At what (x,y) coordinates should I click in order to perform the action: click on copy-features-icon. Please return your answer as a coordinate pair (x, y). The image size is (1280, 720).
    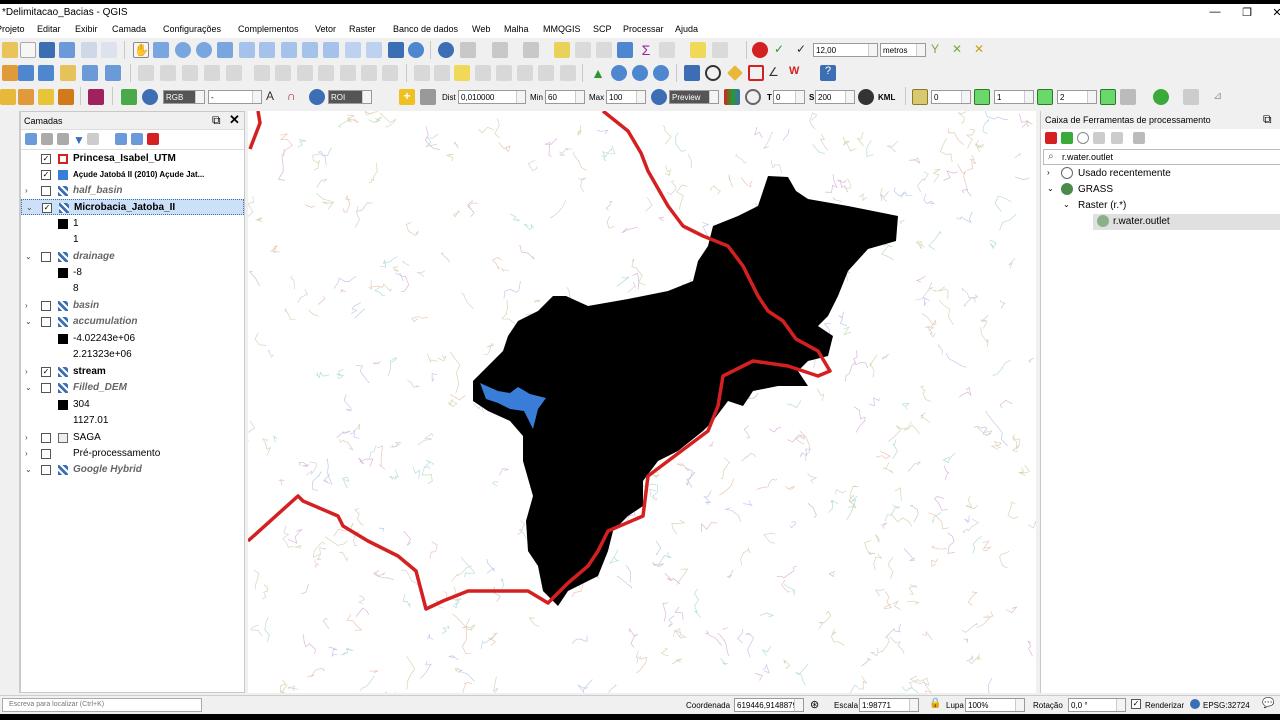
    Looking at the image, I should click on (326, 73).